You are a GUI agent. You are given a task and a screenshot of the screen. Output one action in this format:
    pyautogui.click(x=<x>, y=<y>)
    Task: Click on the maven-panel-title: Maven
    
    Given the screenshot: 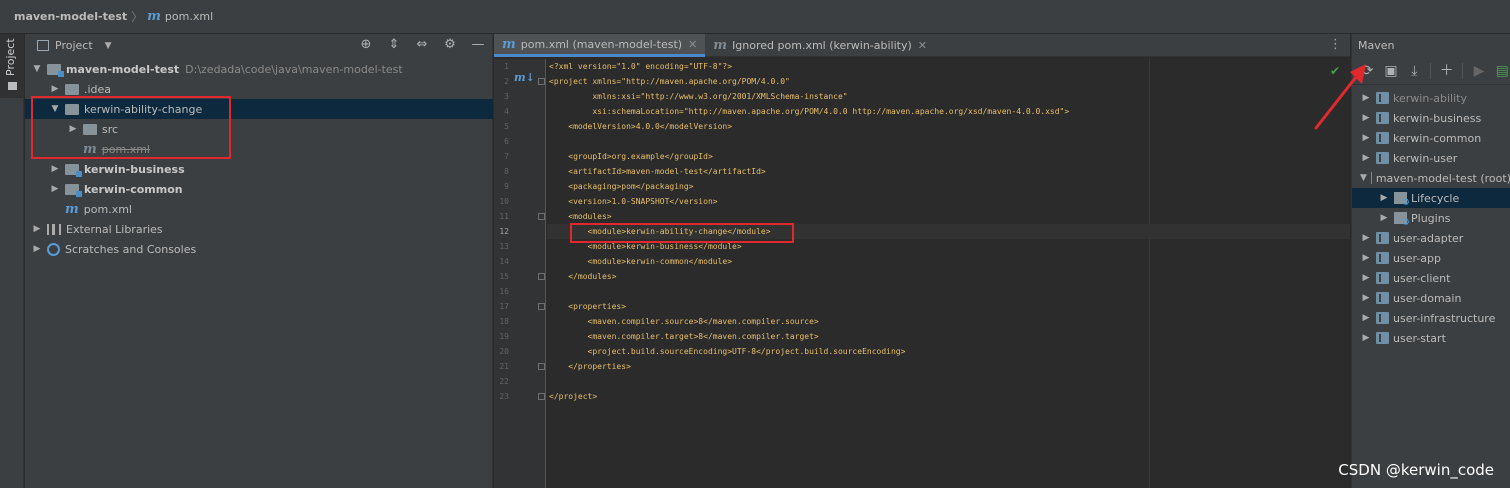 What is the action you would take?
    pyautogui.click(x=1431, y=45)
    